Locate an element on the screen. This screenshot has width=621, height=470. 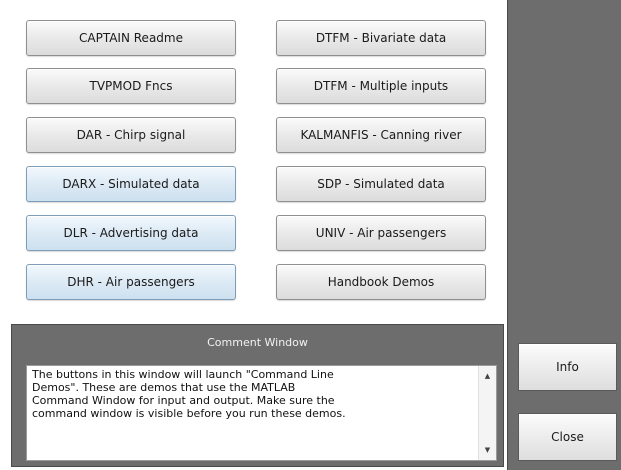
kalmanfis-canning-river-button: KALMANFIS - Canning river is located at coordinates (381, 135).